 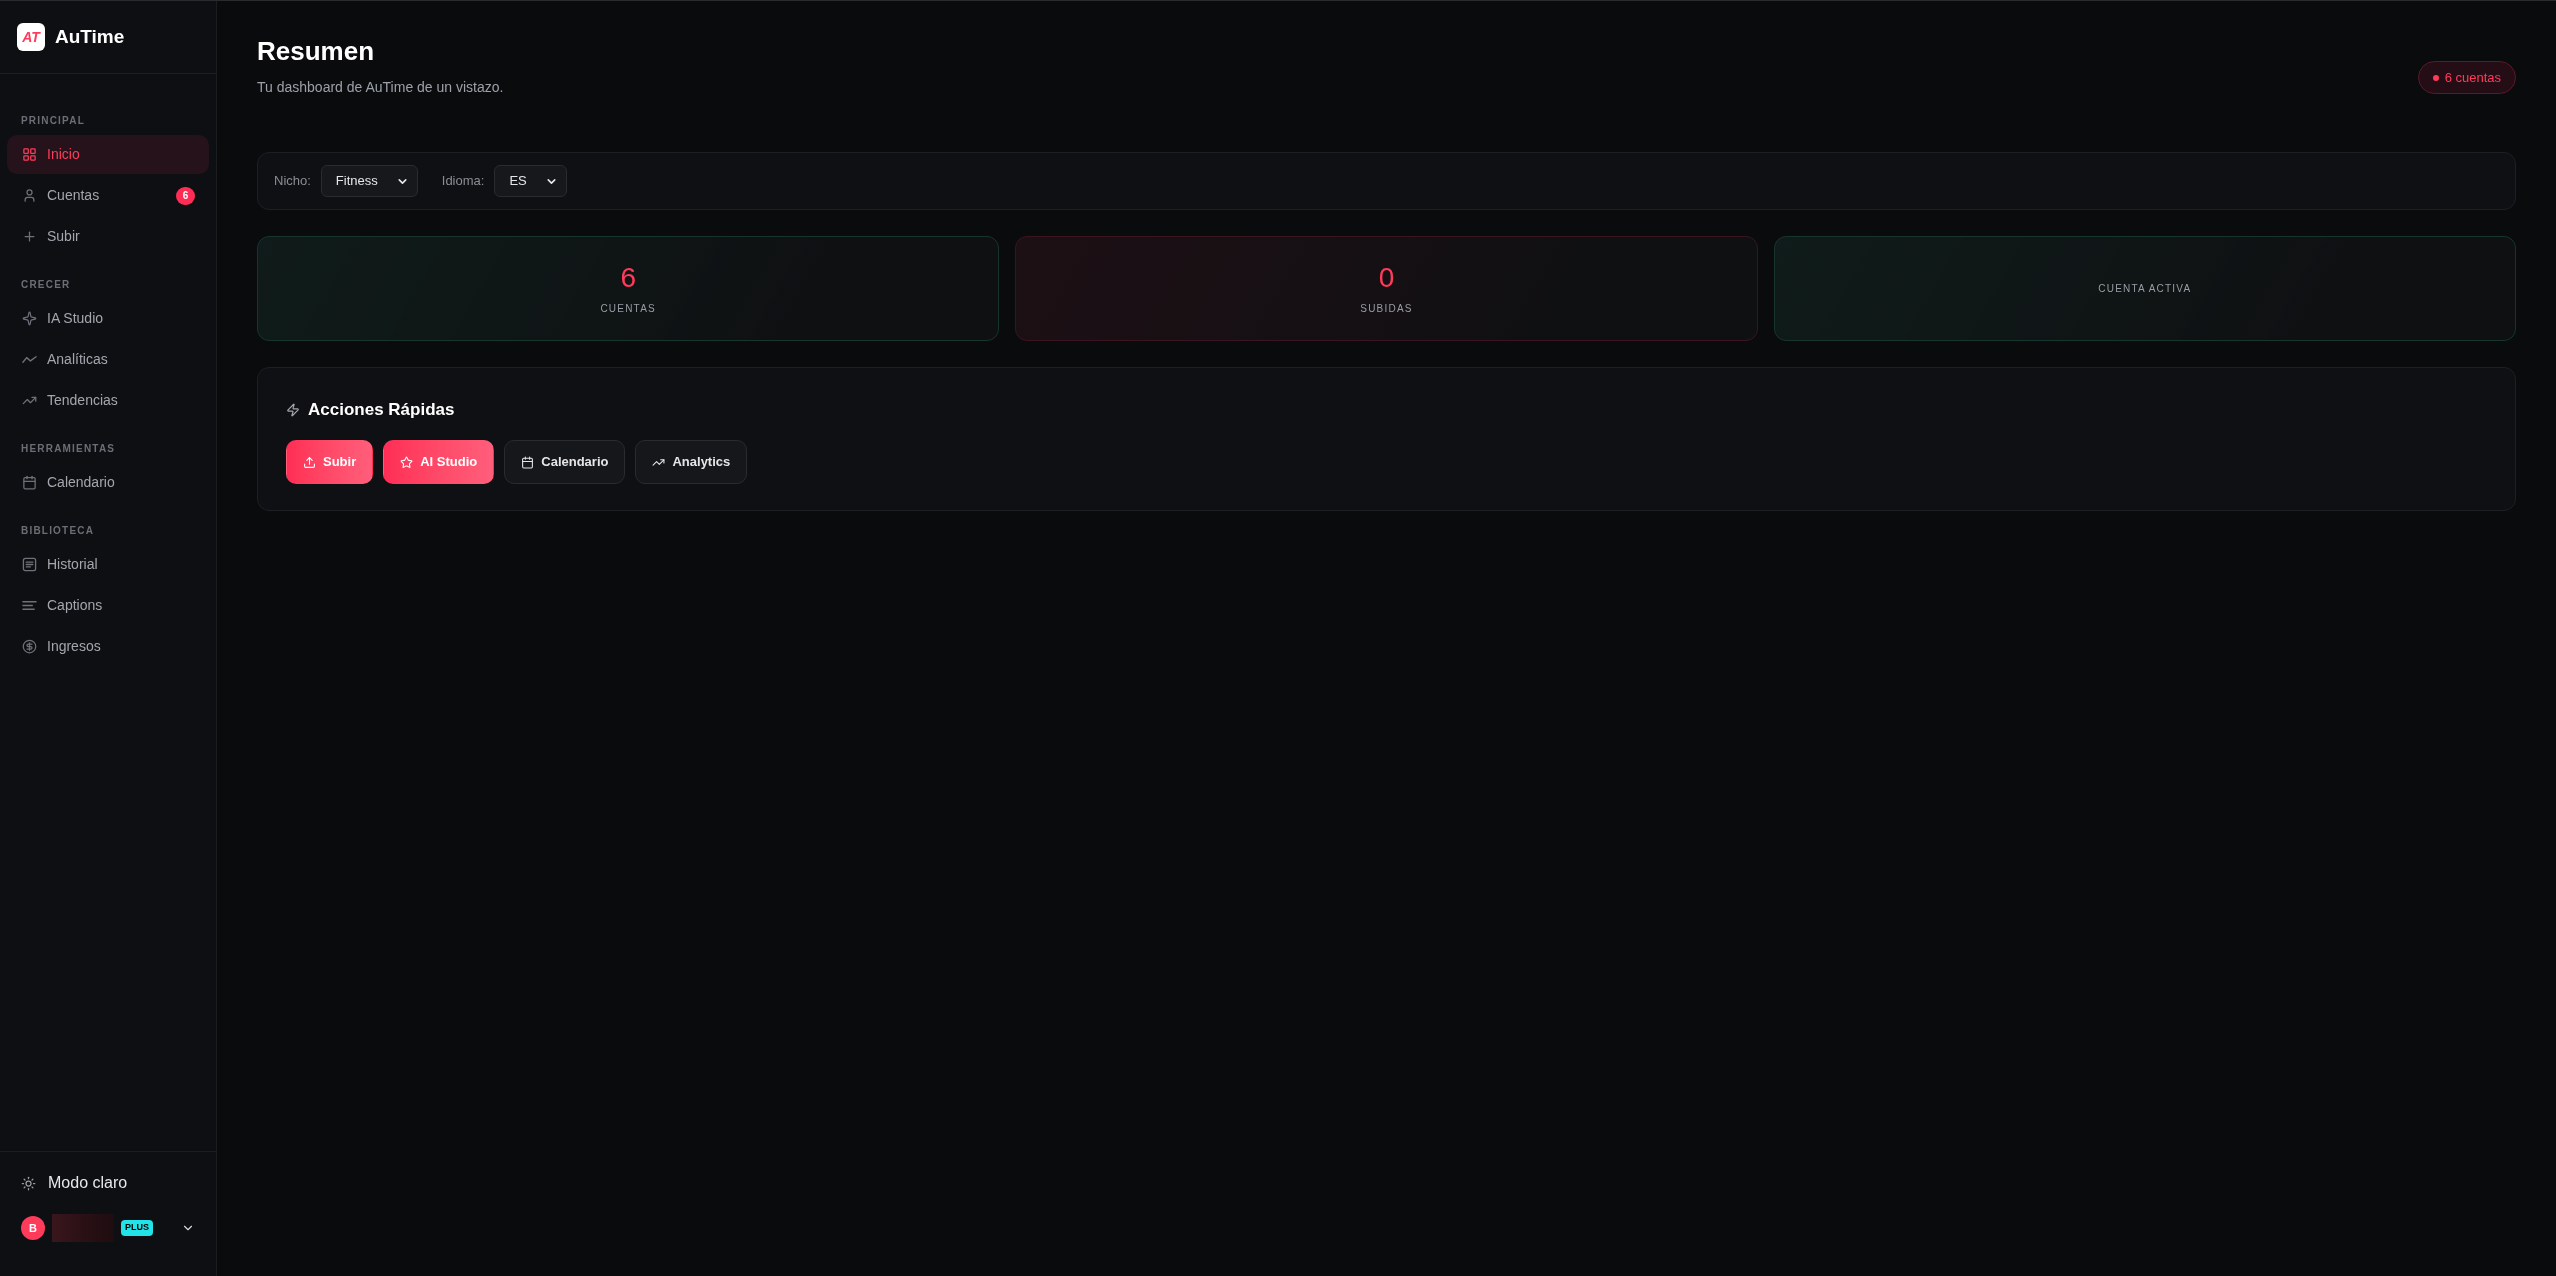 I want to click on dropdown-select: Fitness, so click(x=369, y=181).